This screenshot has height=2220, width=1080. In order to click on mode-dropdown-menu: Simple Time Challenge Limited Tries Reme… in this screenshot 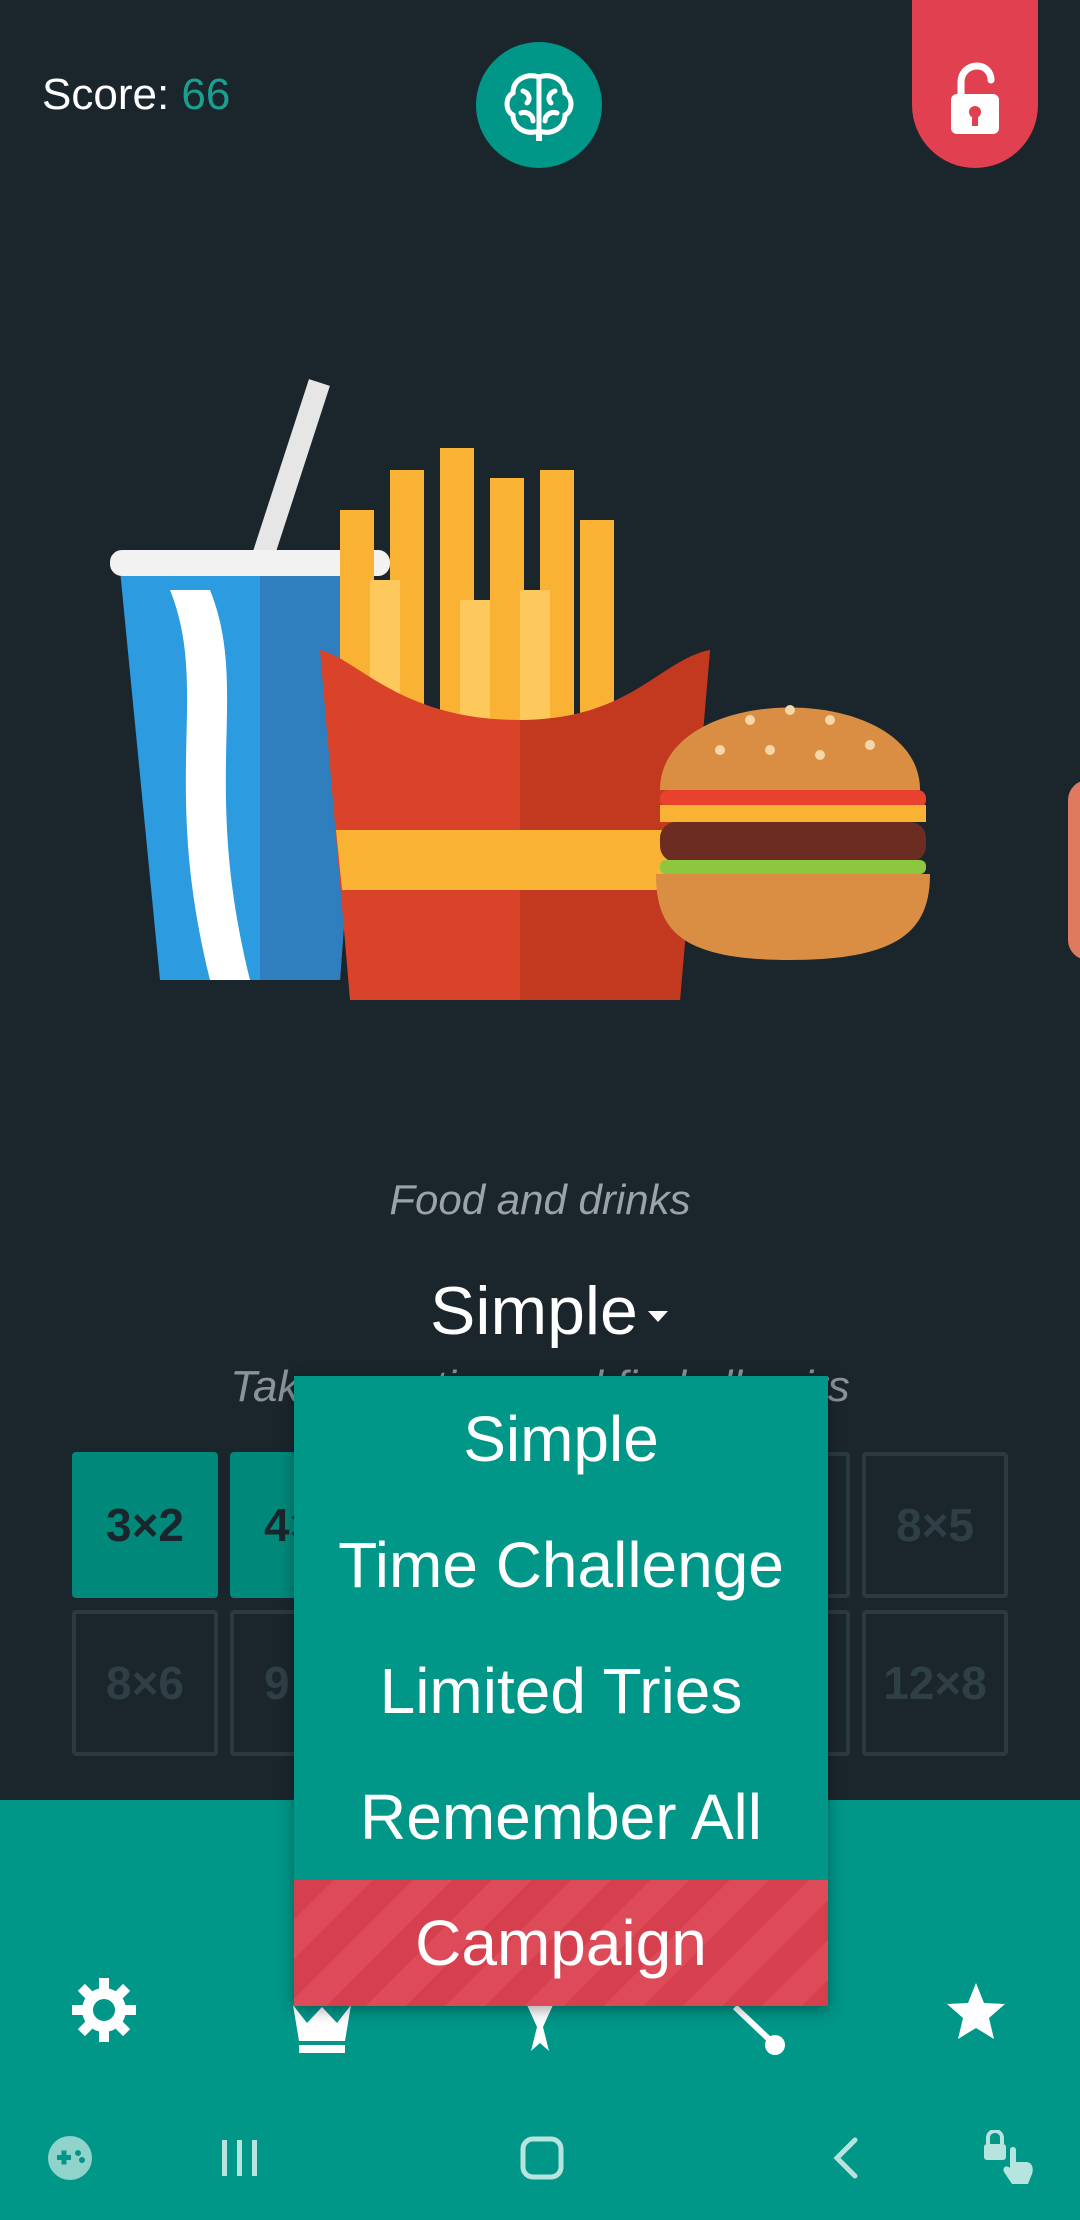, I will do `click(561, 1691)`.